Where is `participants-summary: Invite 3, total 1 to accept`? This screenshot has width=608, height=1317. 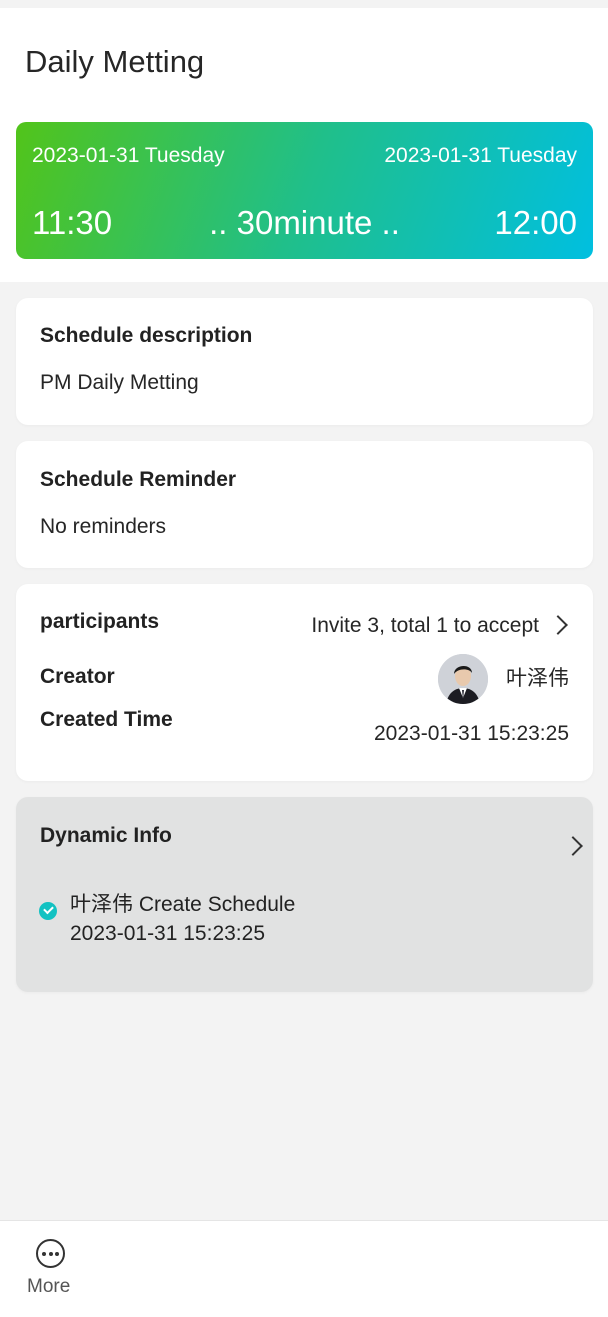 participants-summary: Invite 3, total 1 to accept is located at coordinates (425, 626).